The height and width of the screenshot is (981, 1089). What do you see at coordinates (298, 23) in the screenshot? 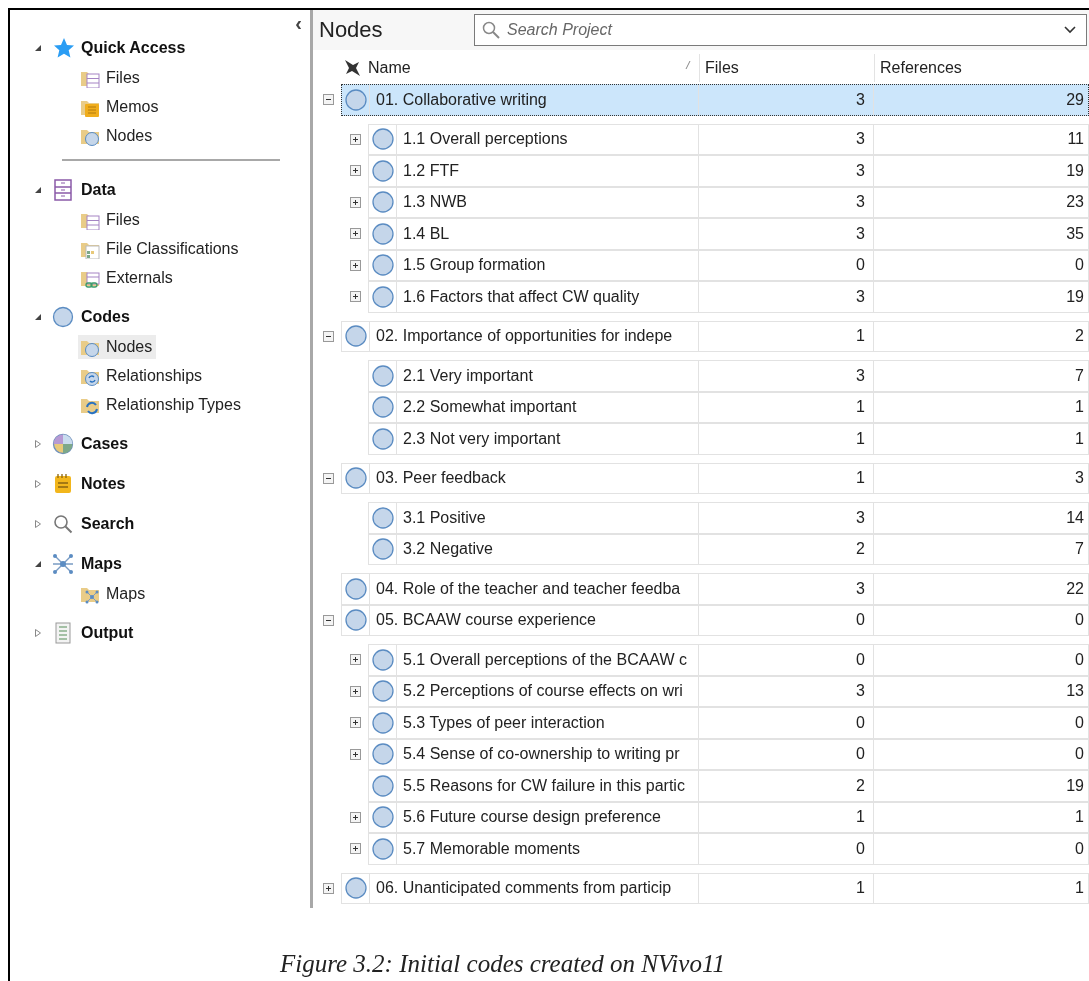
I see `collapse-glyph: ‹` at bounding box center [298, 23].